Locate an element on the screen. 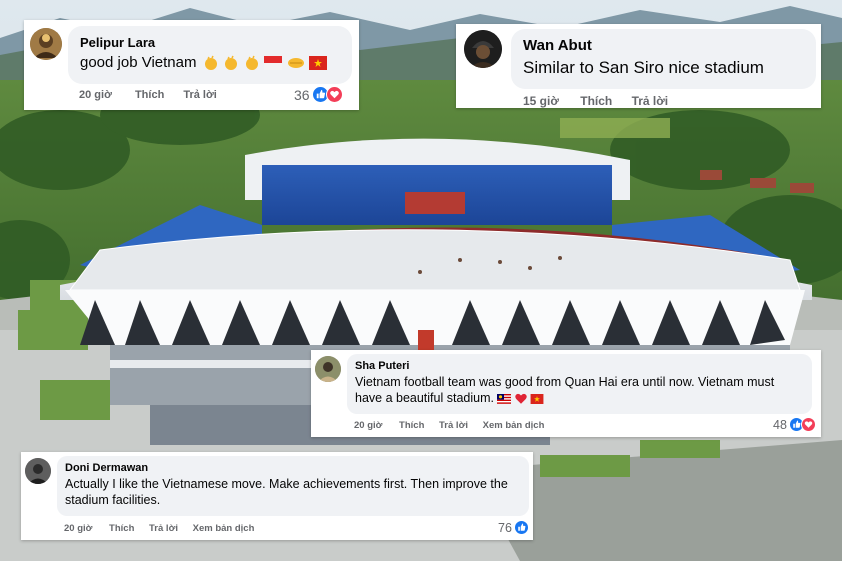 Image resolution: width=842 pixels, height=561 pixels. reaction-count: 36 is located at coordinates (302, 94).